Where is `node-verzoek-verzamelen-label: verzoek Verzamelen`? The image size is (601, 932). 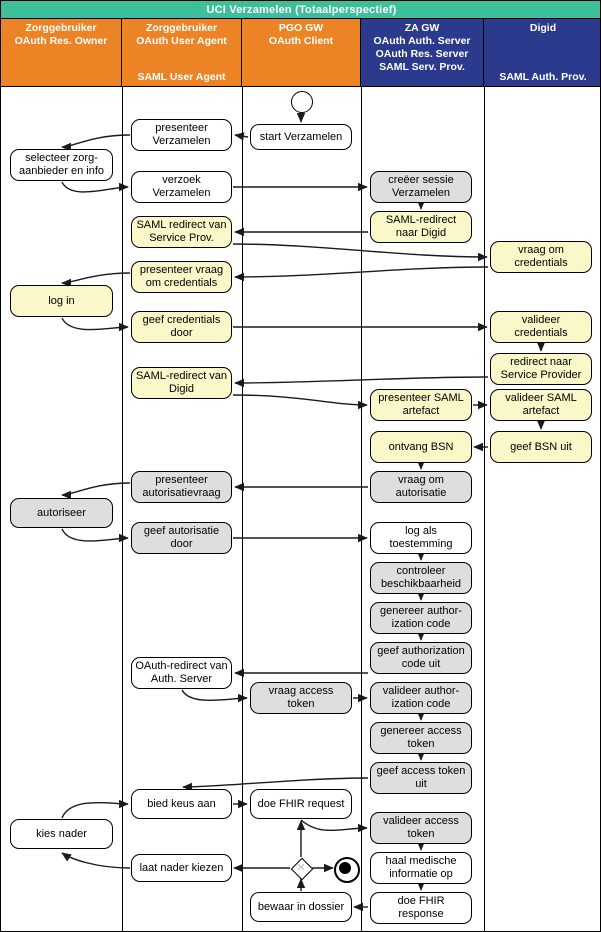
node-verzoek-verzamelen-label: verzoek Verzamelen is located at coordinates (181, 186).